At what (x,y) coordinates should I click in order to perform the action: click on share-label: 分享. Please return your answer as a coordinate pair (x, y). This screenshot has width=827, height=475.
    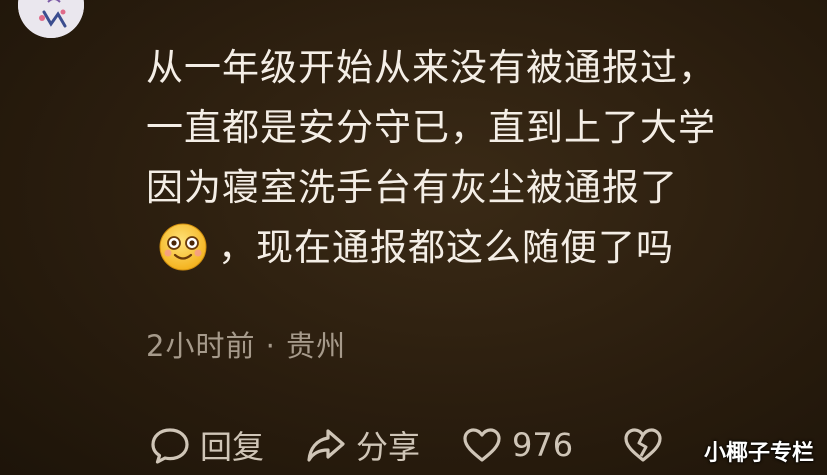
    Looking at the image, I should click on (388, 447).